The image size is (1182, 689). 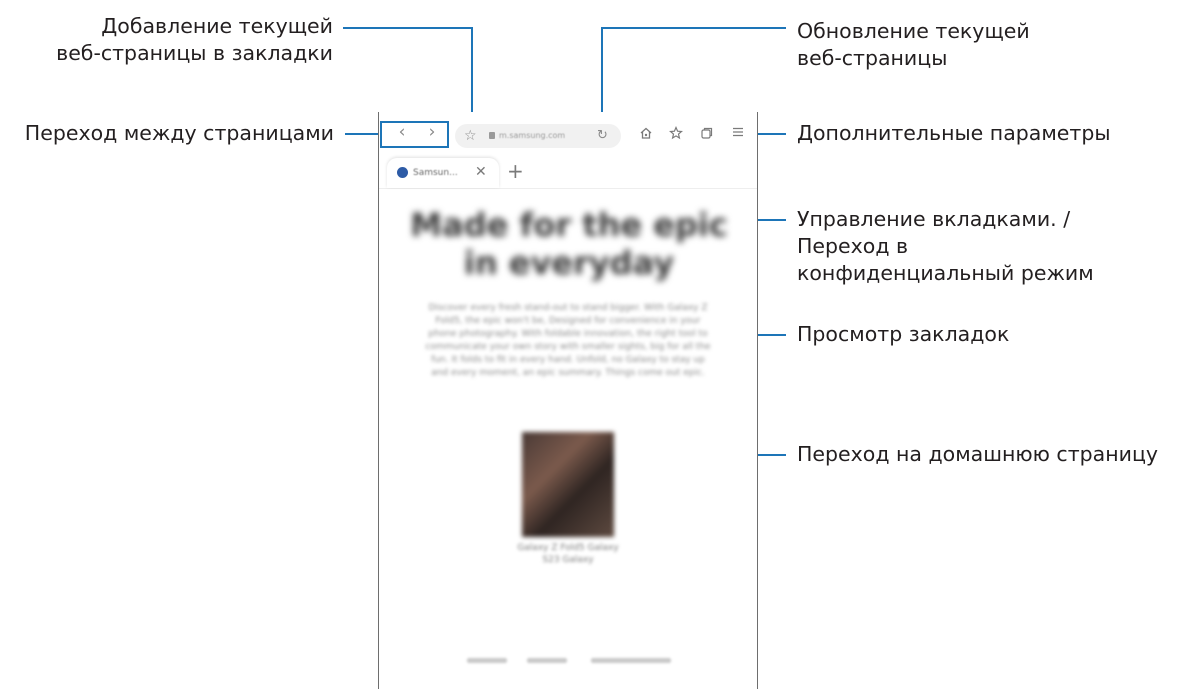 What do you see at coordinates (602, 136) in the screenshot?
I see `reload-icon: ↻` at bounding box center [602, 136].